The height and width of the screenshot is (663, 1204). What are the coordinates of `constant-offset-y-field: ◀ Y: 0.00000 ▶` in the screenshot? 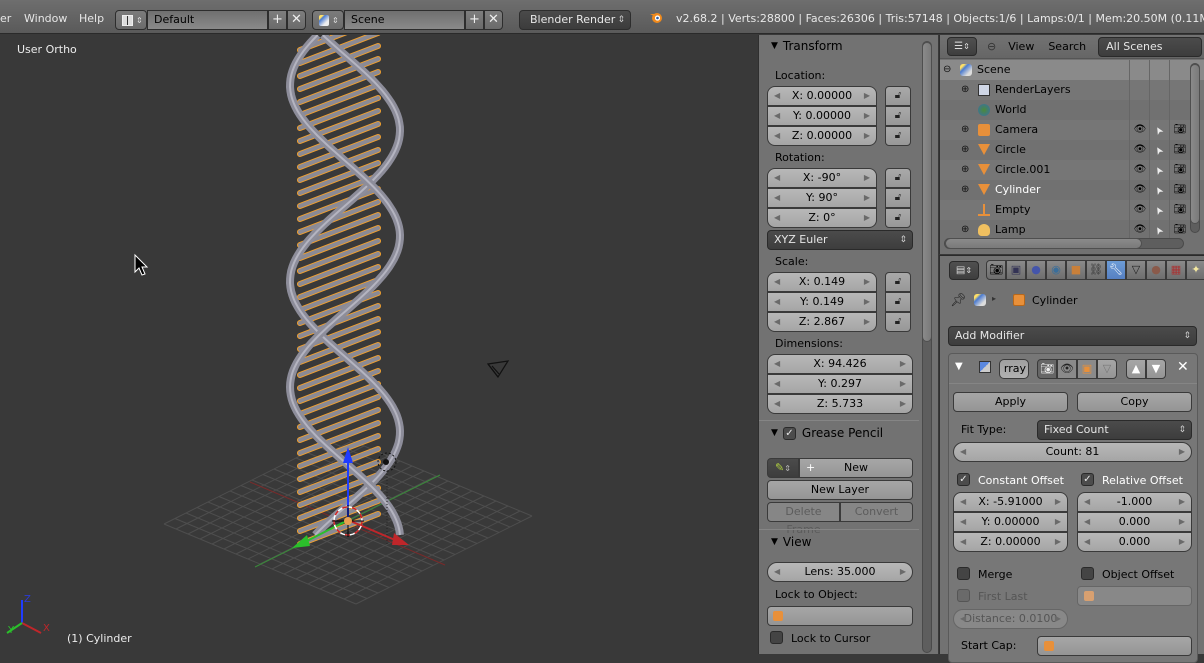 It's located at (1010, 522).